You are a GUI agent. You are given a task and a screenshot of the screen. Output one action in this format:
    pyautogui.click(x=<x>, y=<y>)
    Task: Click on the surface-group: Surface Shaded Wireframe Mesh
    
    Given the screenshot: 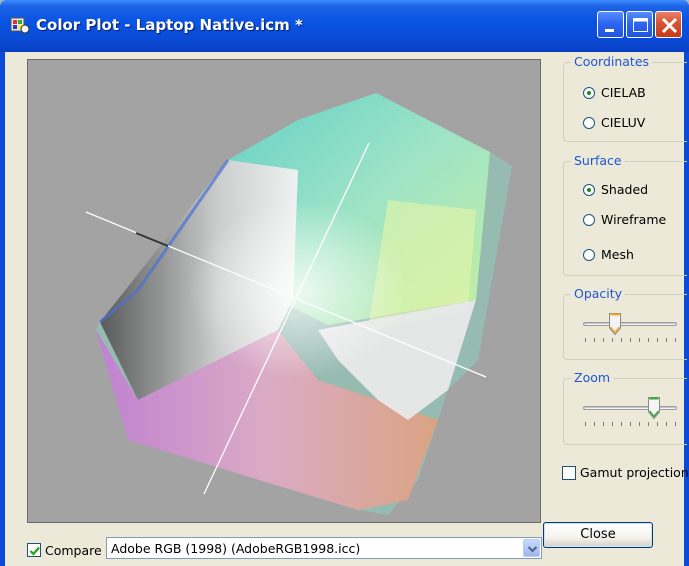 What is the action you would take?
    pyautogui.click(x=625, y=214)
    